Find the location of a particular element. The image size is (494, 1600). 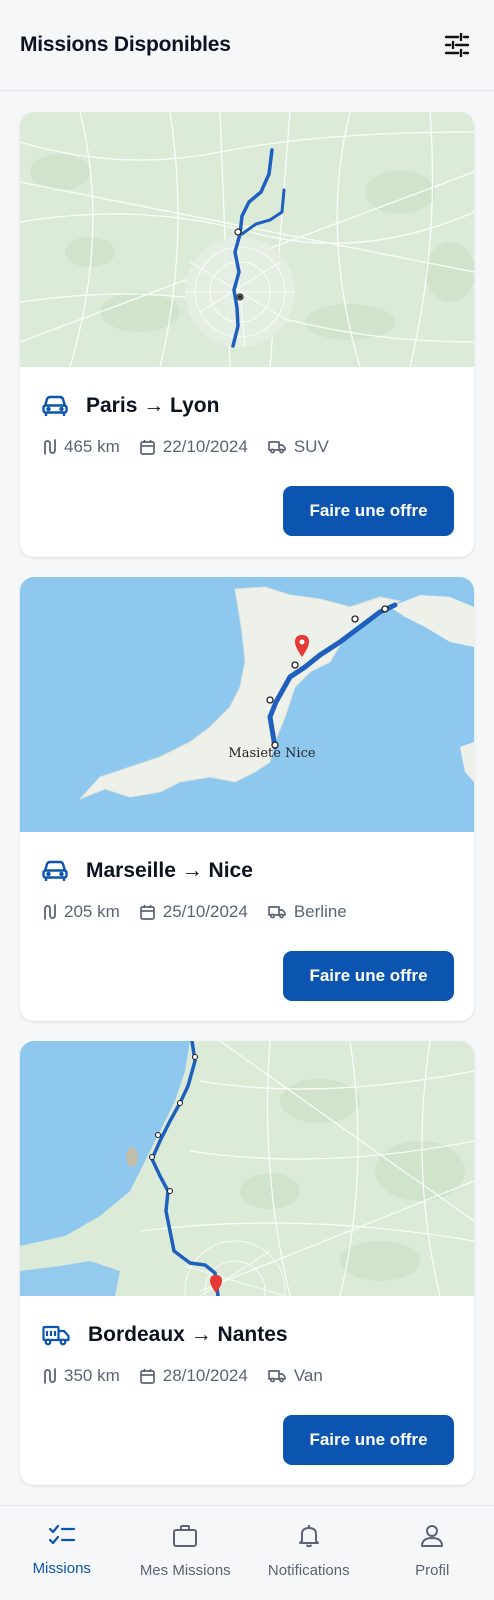

mission-vehicle: SUV is located at coordinates (311, 446).